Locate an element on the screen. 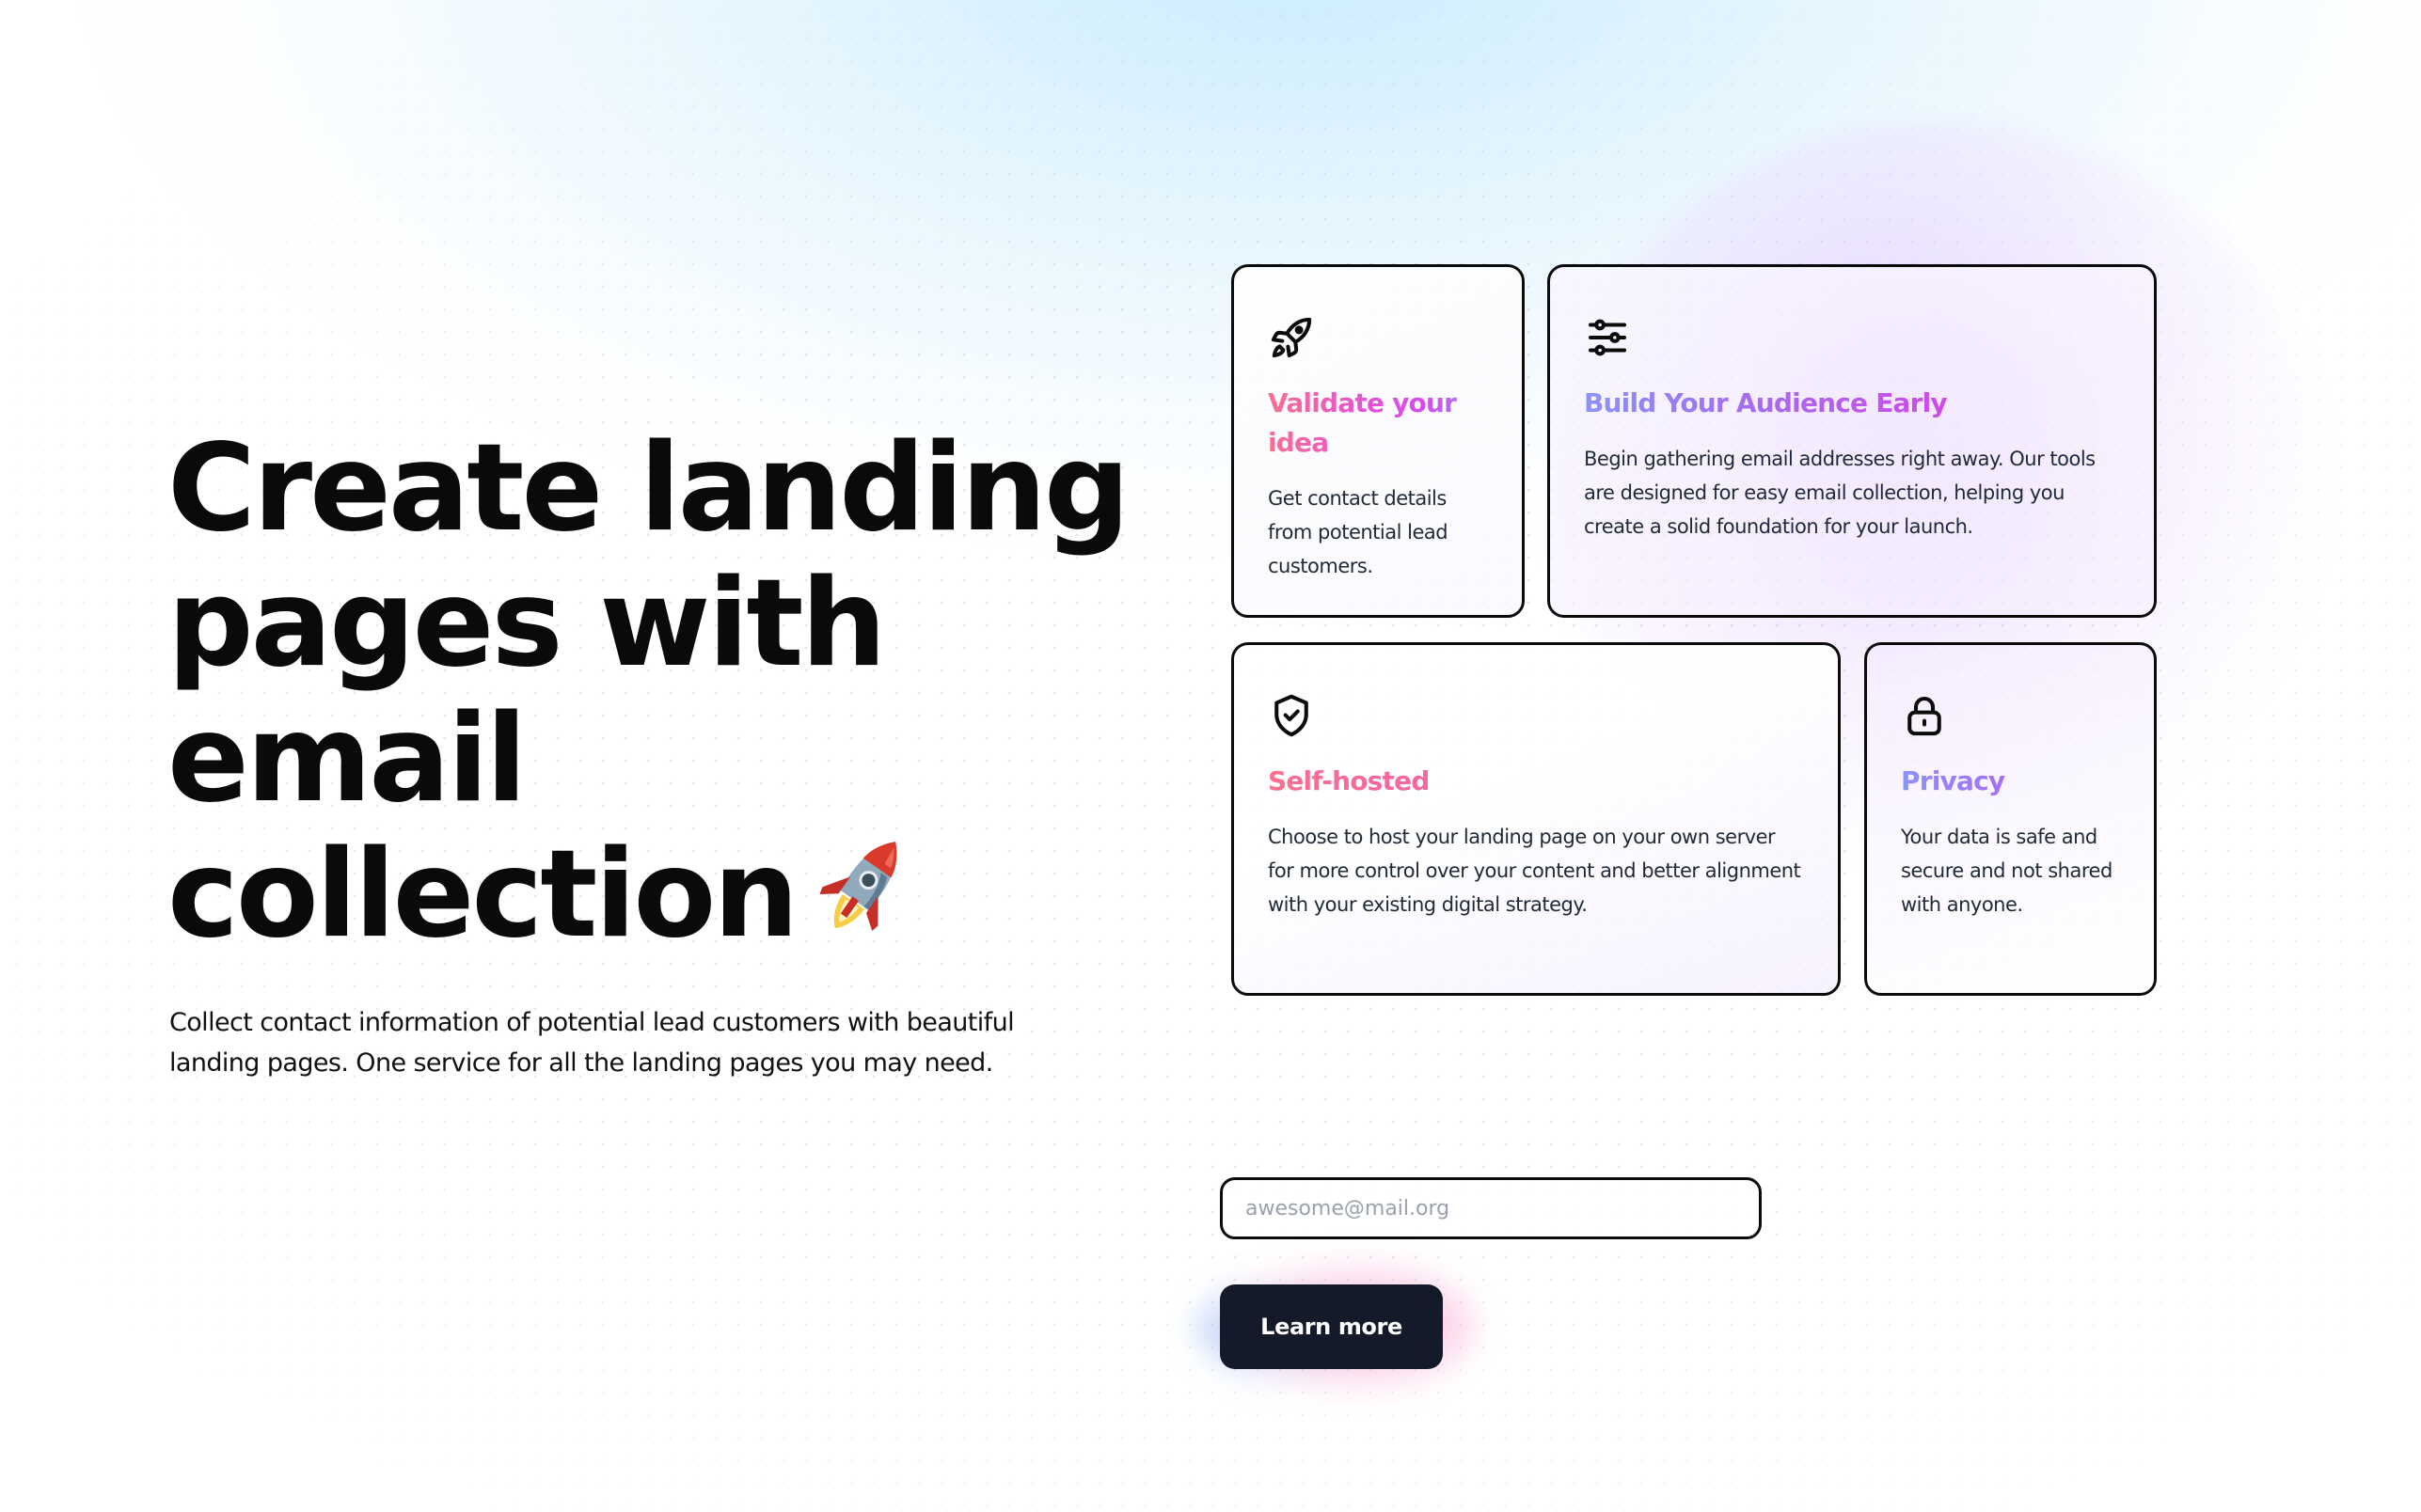 The image size is (2421, 1512). hero-title-line: Create landing is located at coordinates (648, 488).